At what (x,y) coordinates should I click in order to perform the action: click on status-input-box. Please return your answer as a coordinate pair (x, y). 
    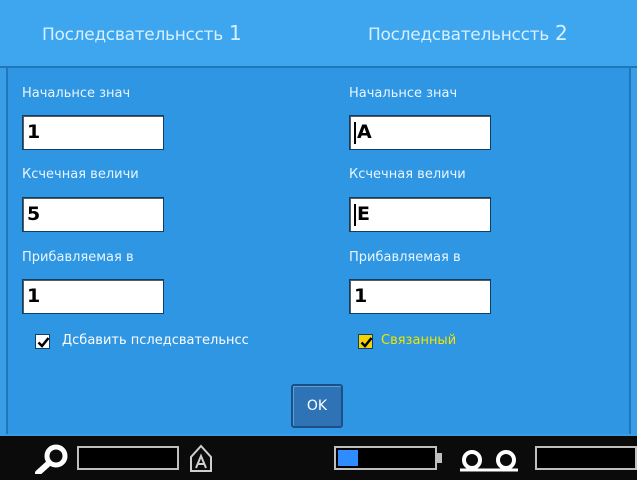
    Looking at the image, I should click on (586, 458).